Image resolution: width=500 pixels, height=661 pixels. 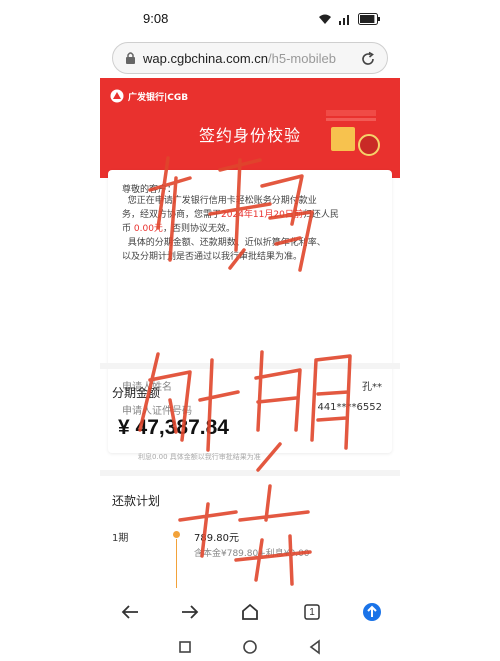 I want to click on id-card-icon, so click(x=343, y=139).